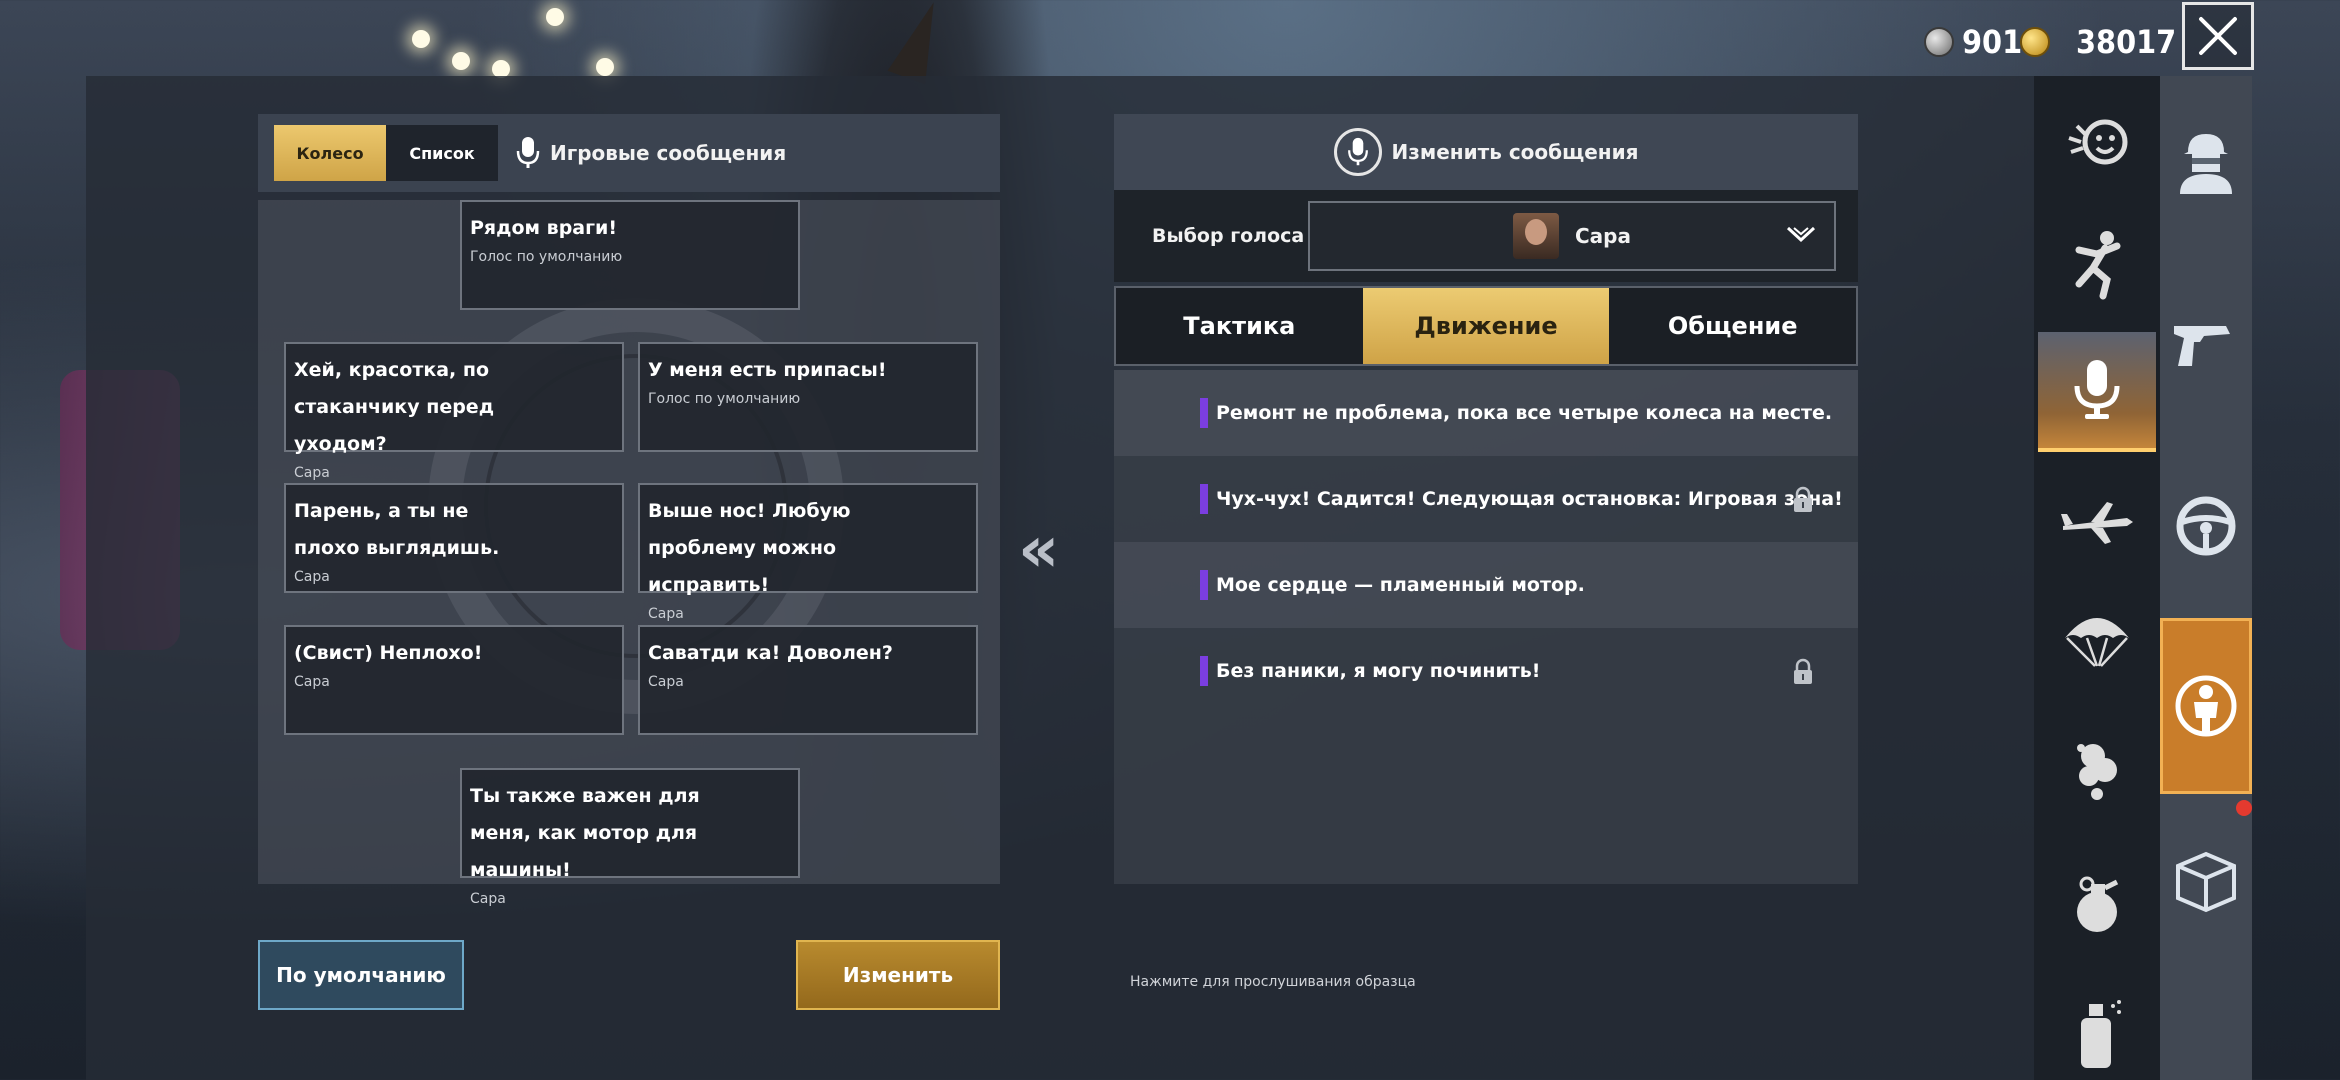 The width and height of the screenshot is (2340, 1080). I want to click on tab-tactics: Тактика, so click(1239, 326).